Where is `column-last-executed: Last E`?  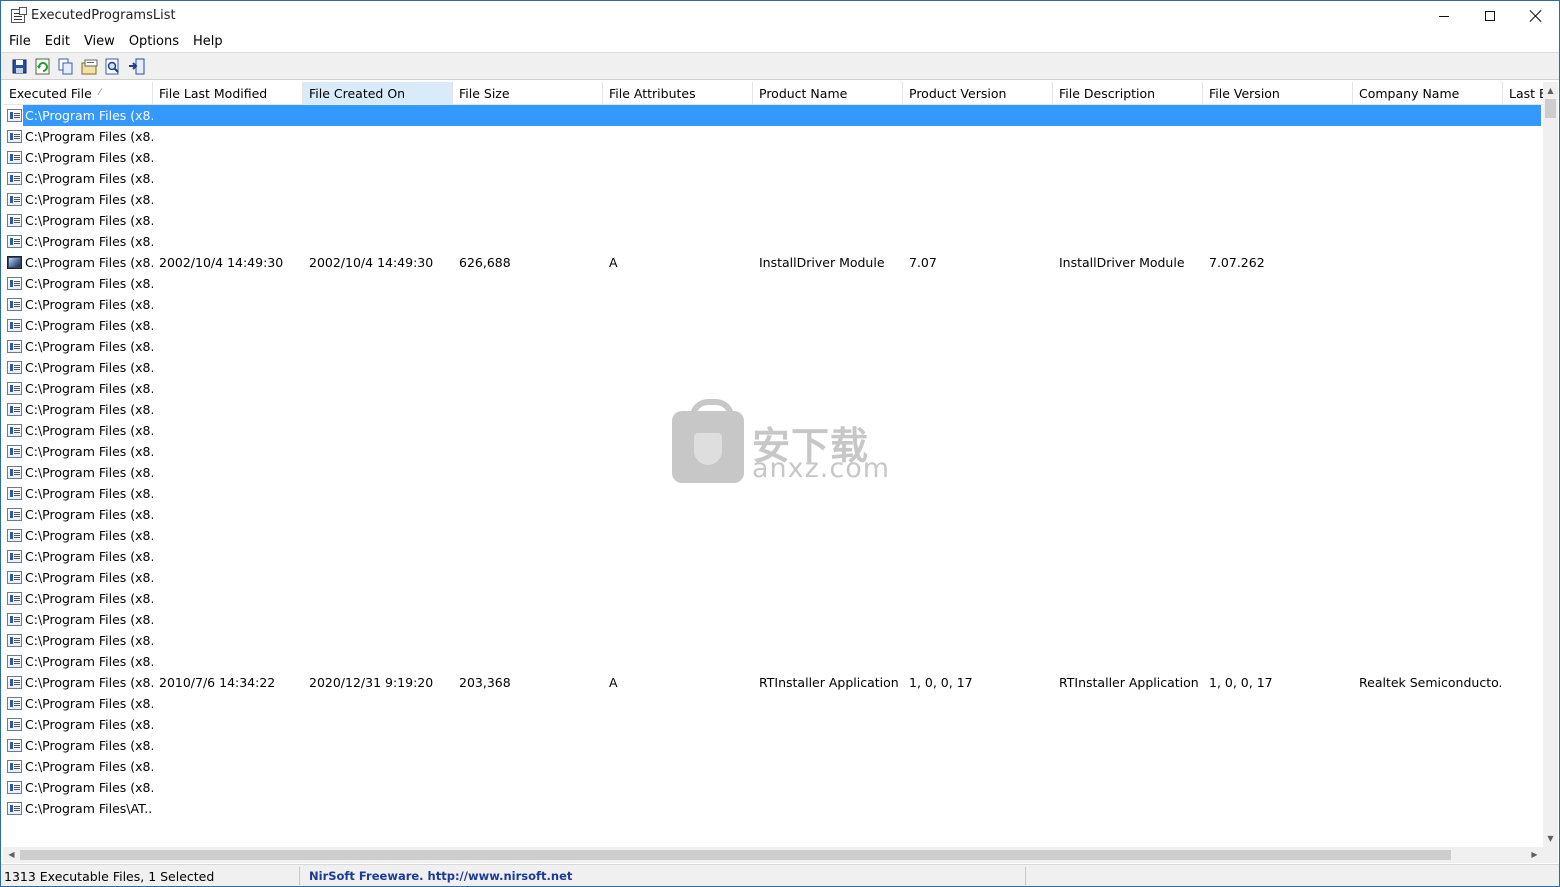 column-last-executed: Last E is located at coordinates (1523, 93).